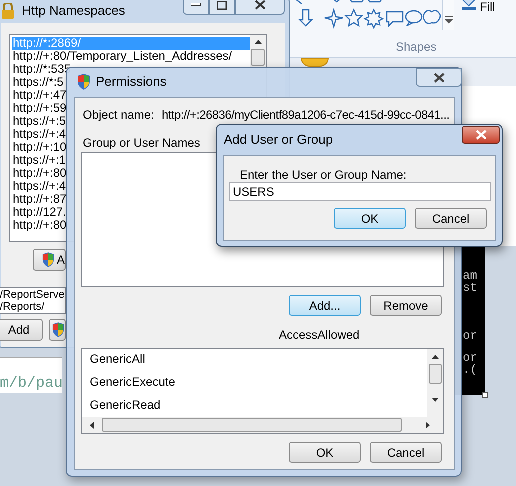  Describe the element at coordinates (38, 82) in the screenshot. I see `list-item: https://*:5` at that location.